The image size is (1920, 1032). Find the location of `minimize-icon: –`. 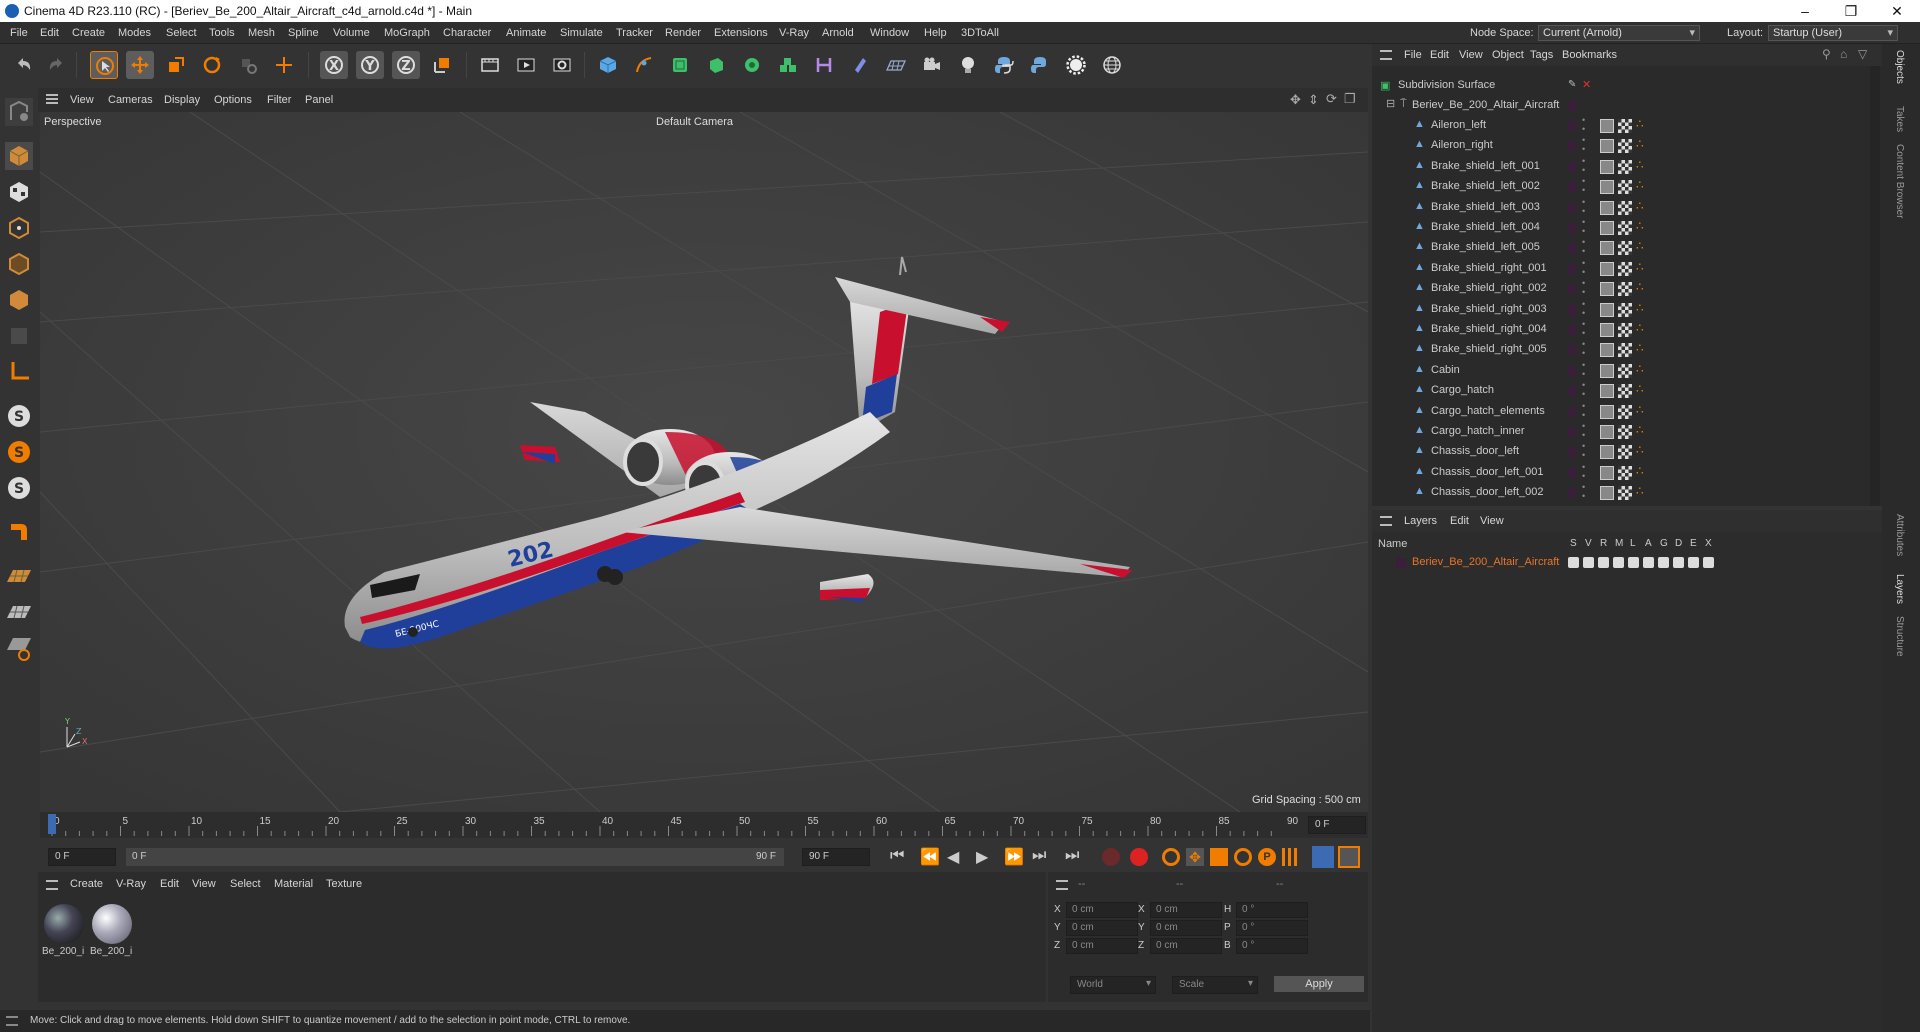

minimize-icon: – is located at coordinates (1805, 11).